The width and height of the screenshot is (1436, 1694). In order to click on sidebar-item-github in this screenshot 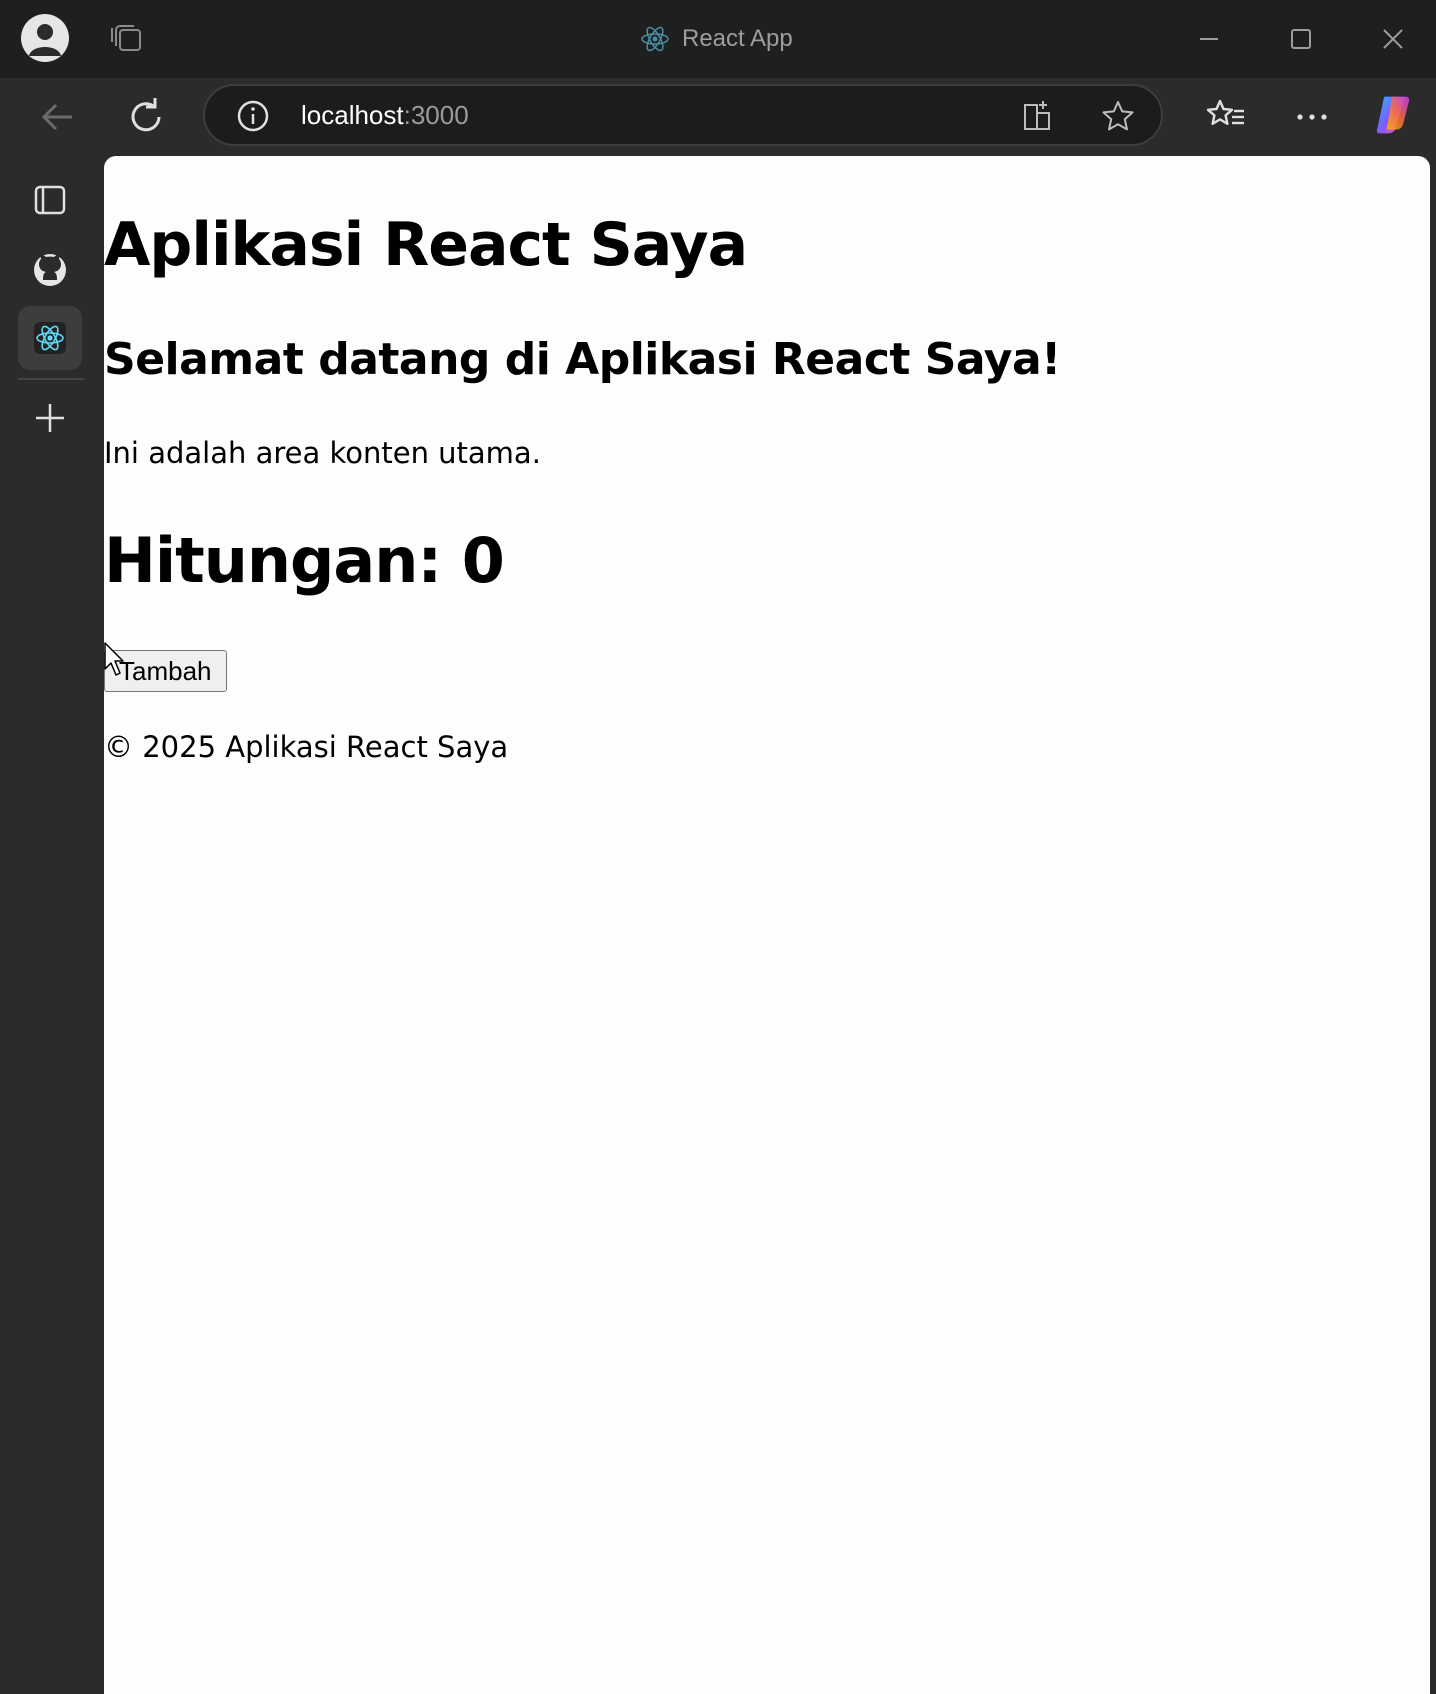, I will do `click(50, 270)`.